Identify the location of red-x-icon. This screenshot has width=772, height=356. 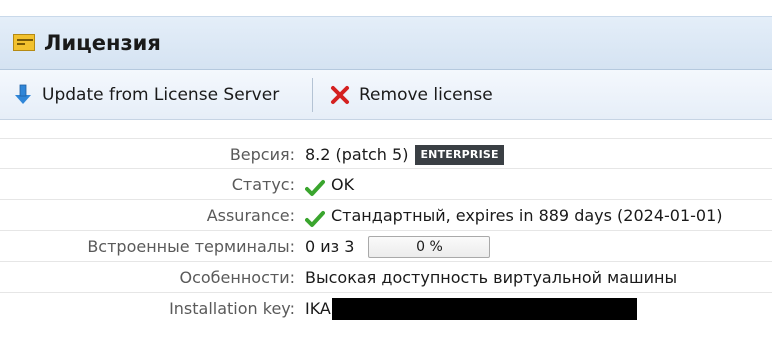
(340, 95).